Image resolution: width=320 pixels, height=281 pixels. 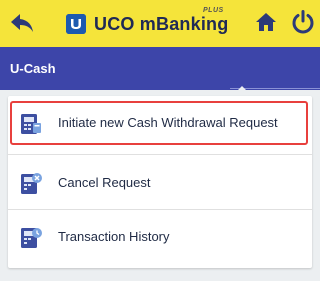 What do you see at coordinates (33, 68) in the screenshot?
I see `section-title: U-Cash` at bounding box center [33, 68].